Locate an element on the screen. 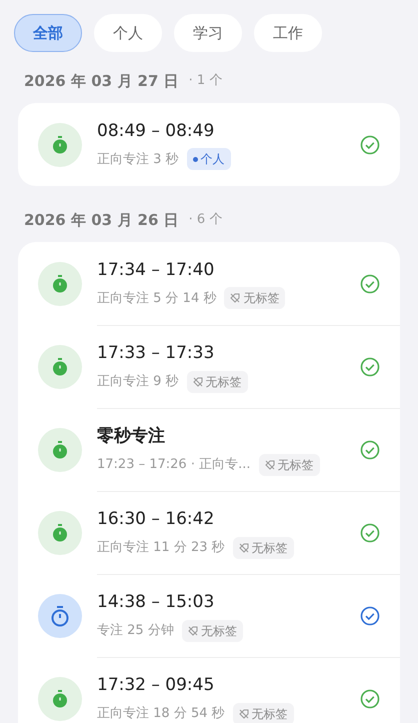 The image size is (418, 723). session-title: 零秒专注 is located at coordinates (131, 436).